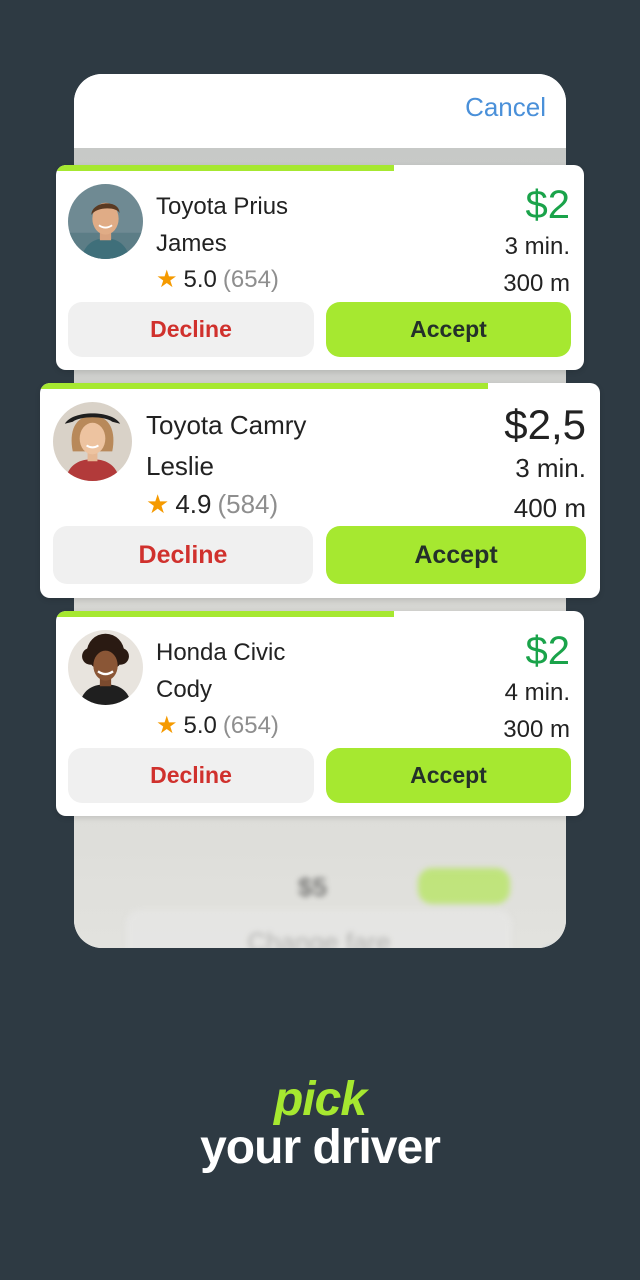  I want to click on driver-name: James, so click(191, 243).